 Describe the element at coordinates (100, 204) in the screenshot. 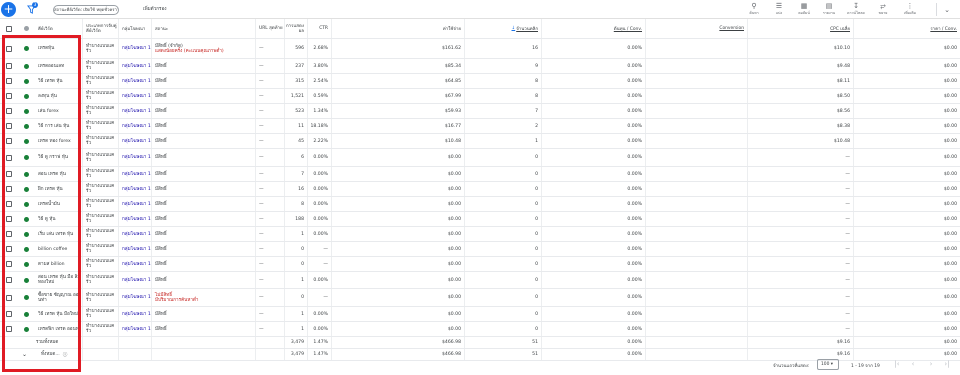

I see `match-type-cell: ทำบางแบบแคร้ว` at that location.